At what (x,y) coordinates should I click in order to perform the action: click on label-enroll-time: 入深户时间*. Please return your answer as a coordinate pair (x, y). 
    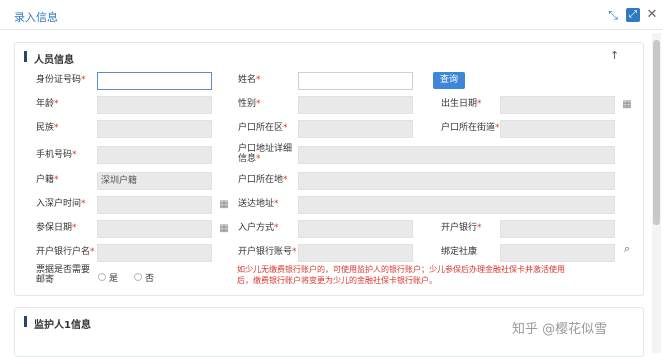
    Looking at the image, I should click on (61, 204).